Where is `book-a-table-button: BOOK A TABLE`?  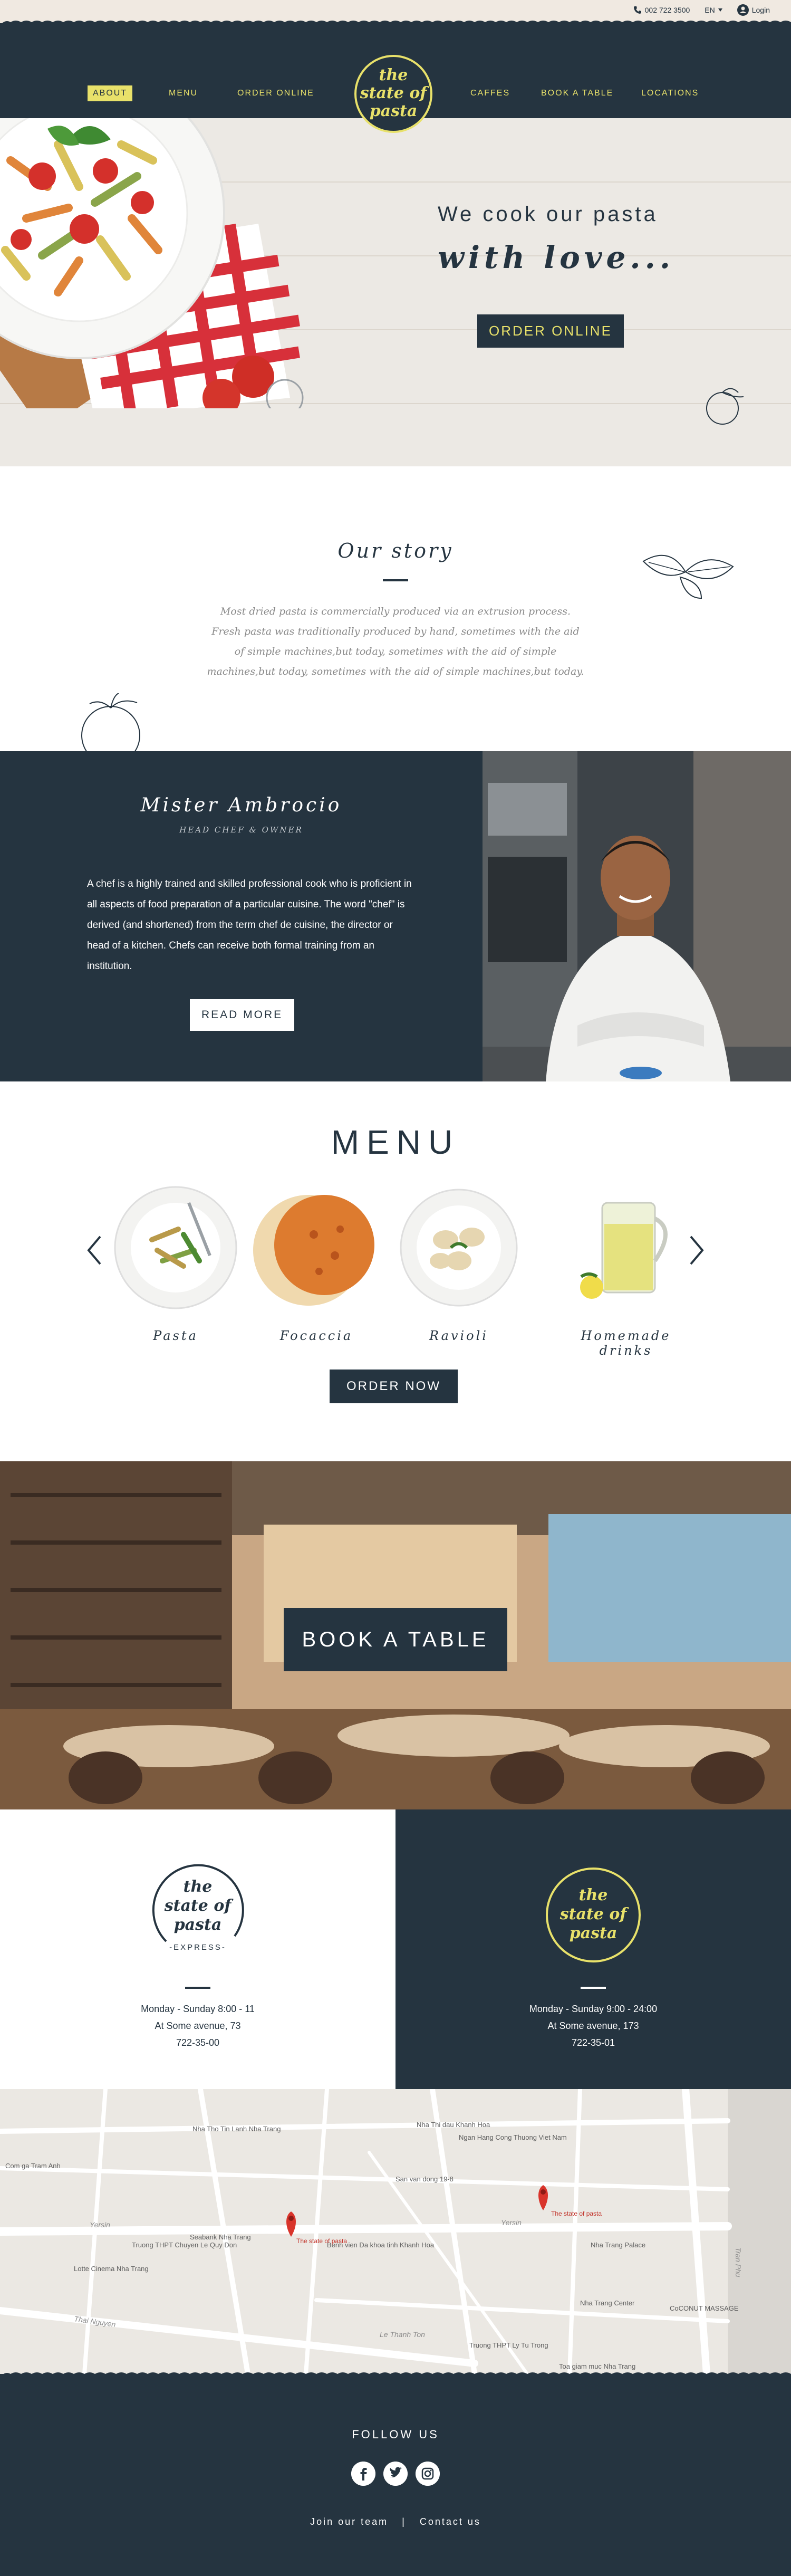 book-a-table-button: BOOK A TABLE is located at coordinates (395, 1639).